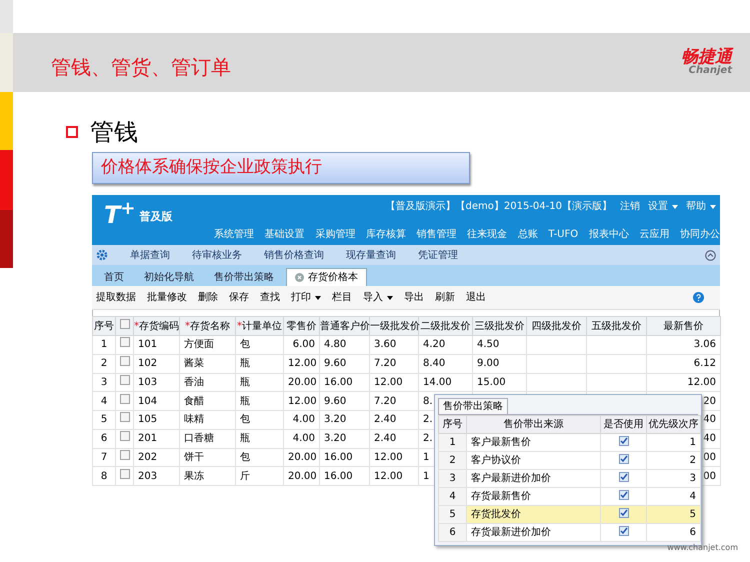  I want to click on status-item: 设置, so click(663, 206).